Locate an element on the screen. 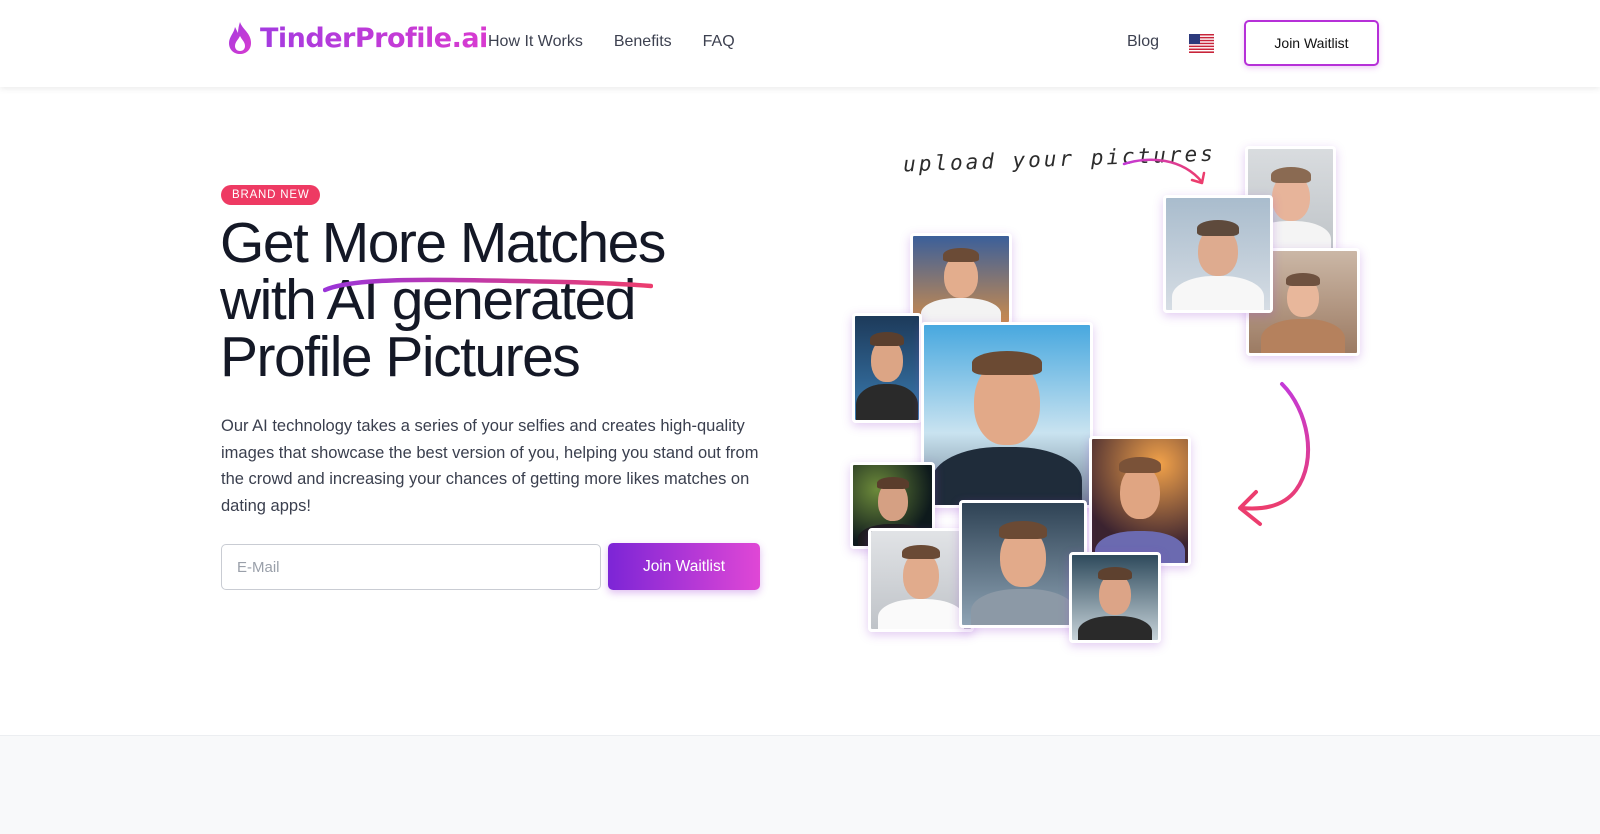  main-nav: How It Works Benefits FAQ is located at coordinates (611, 42).